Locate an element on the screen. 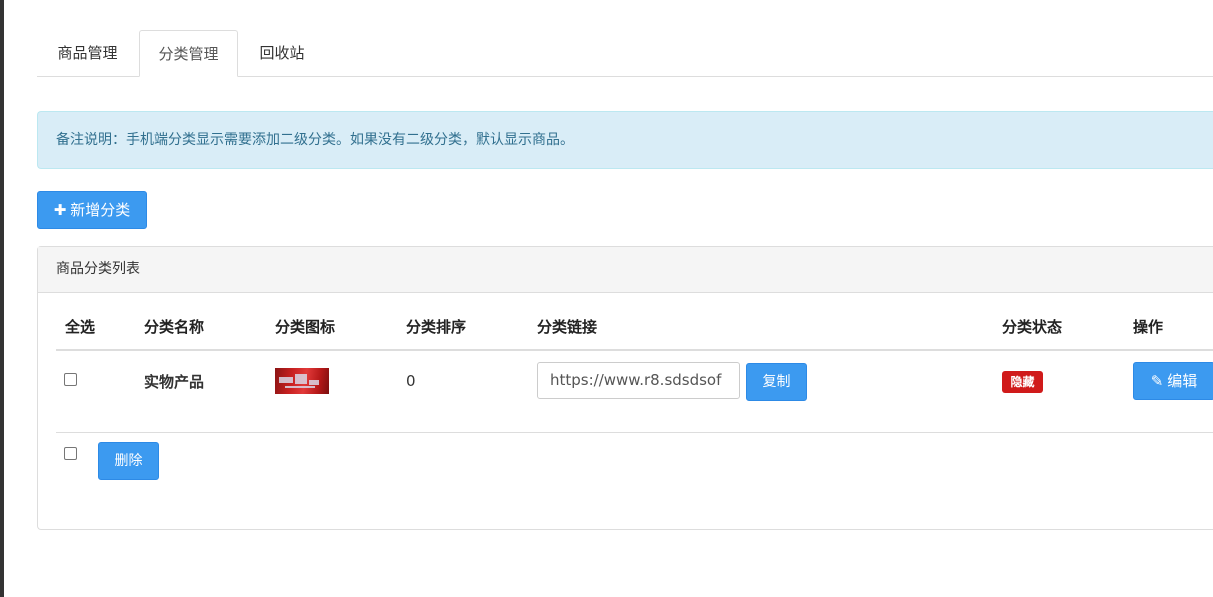 This screenshot has width=1213, height=597. col-header-name: 分类名称 is located at coordinates (174, 327).